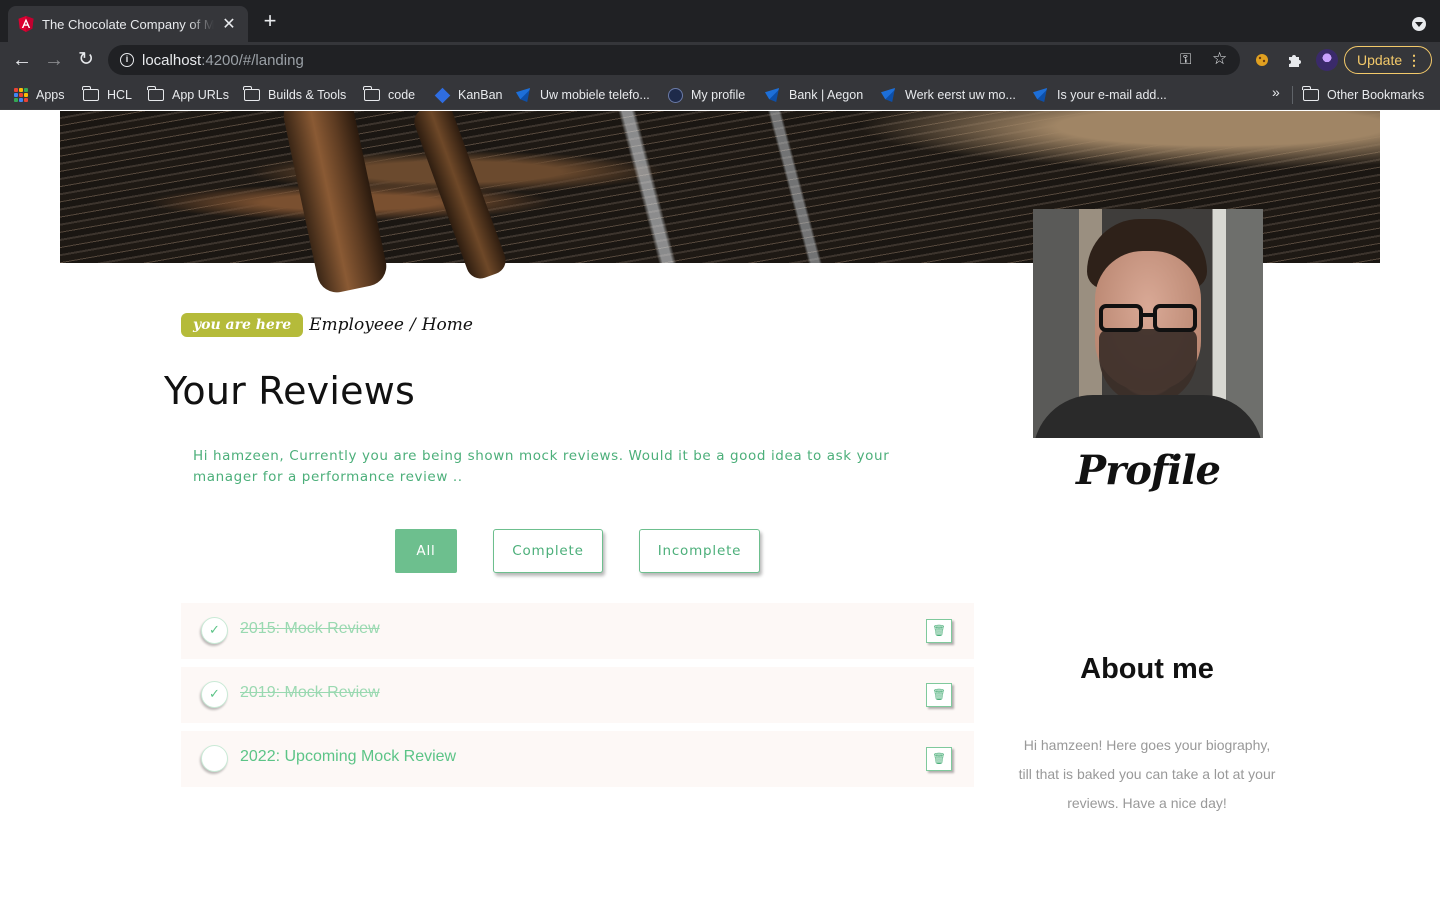  Describe the element at coordinates (1419, 24) in the screenshot. I see `tab-search-icon` at that location.